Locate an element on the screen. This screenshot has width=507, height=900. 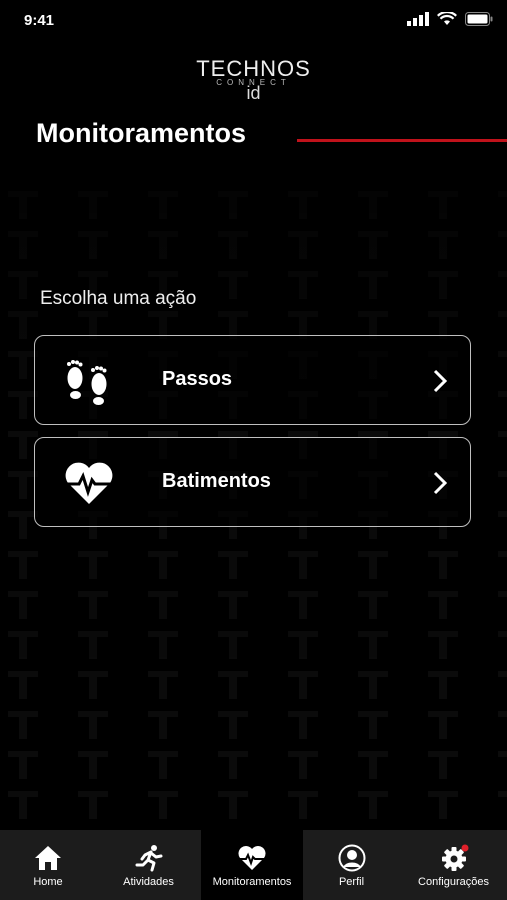
runner-icon is located at coordinates (148, 858).